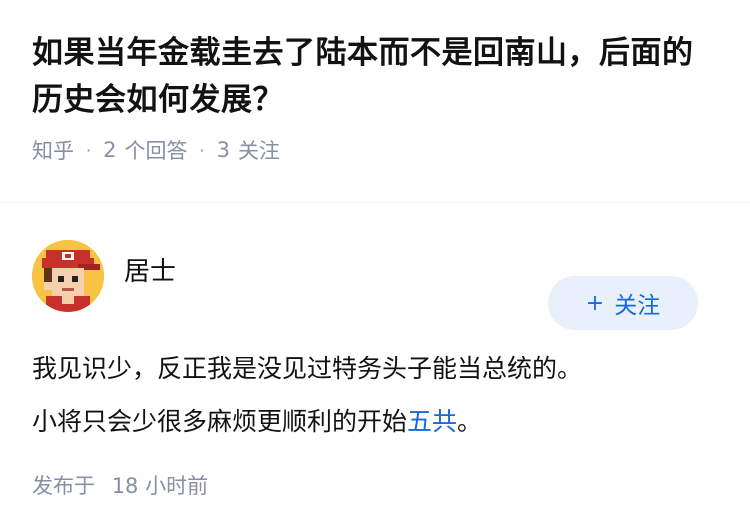  What do you see at coordinates (307, 368) in the screenshot?
I see `content-line: 我见识少，反正我是没见过特务头子能当总统的。` at bounding box center [307, 368].